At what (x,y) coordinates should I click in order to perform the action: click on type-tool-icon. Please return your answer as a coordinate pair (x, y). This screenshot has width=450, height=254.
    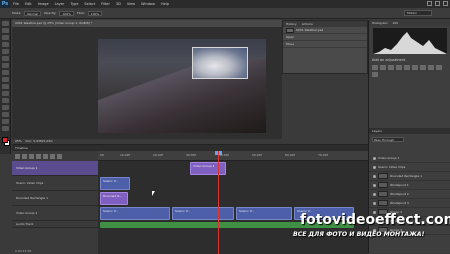
    Looking at the image, I should click on (5, 128).